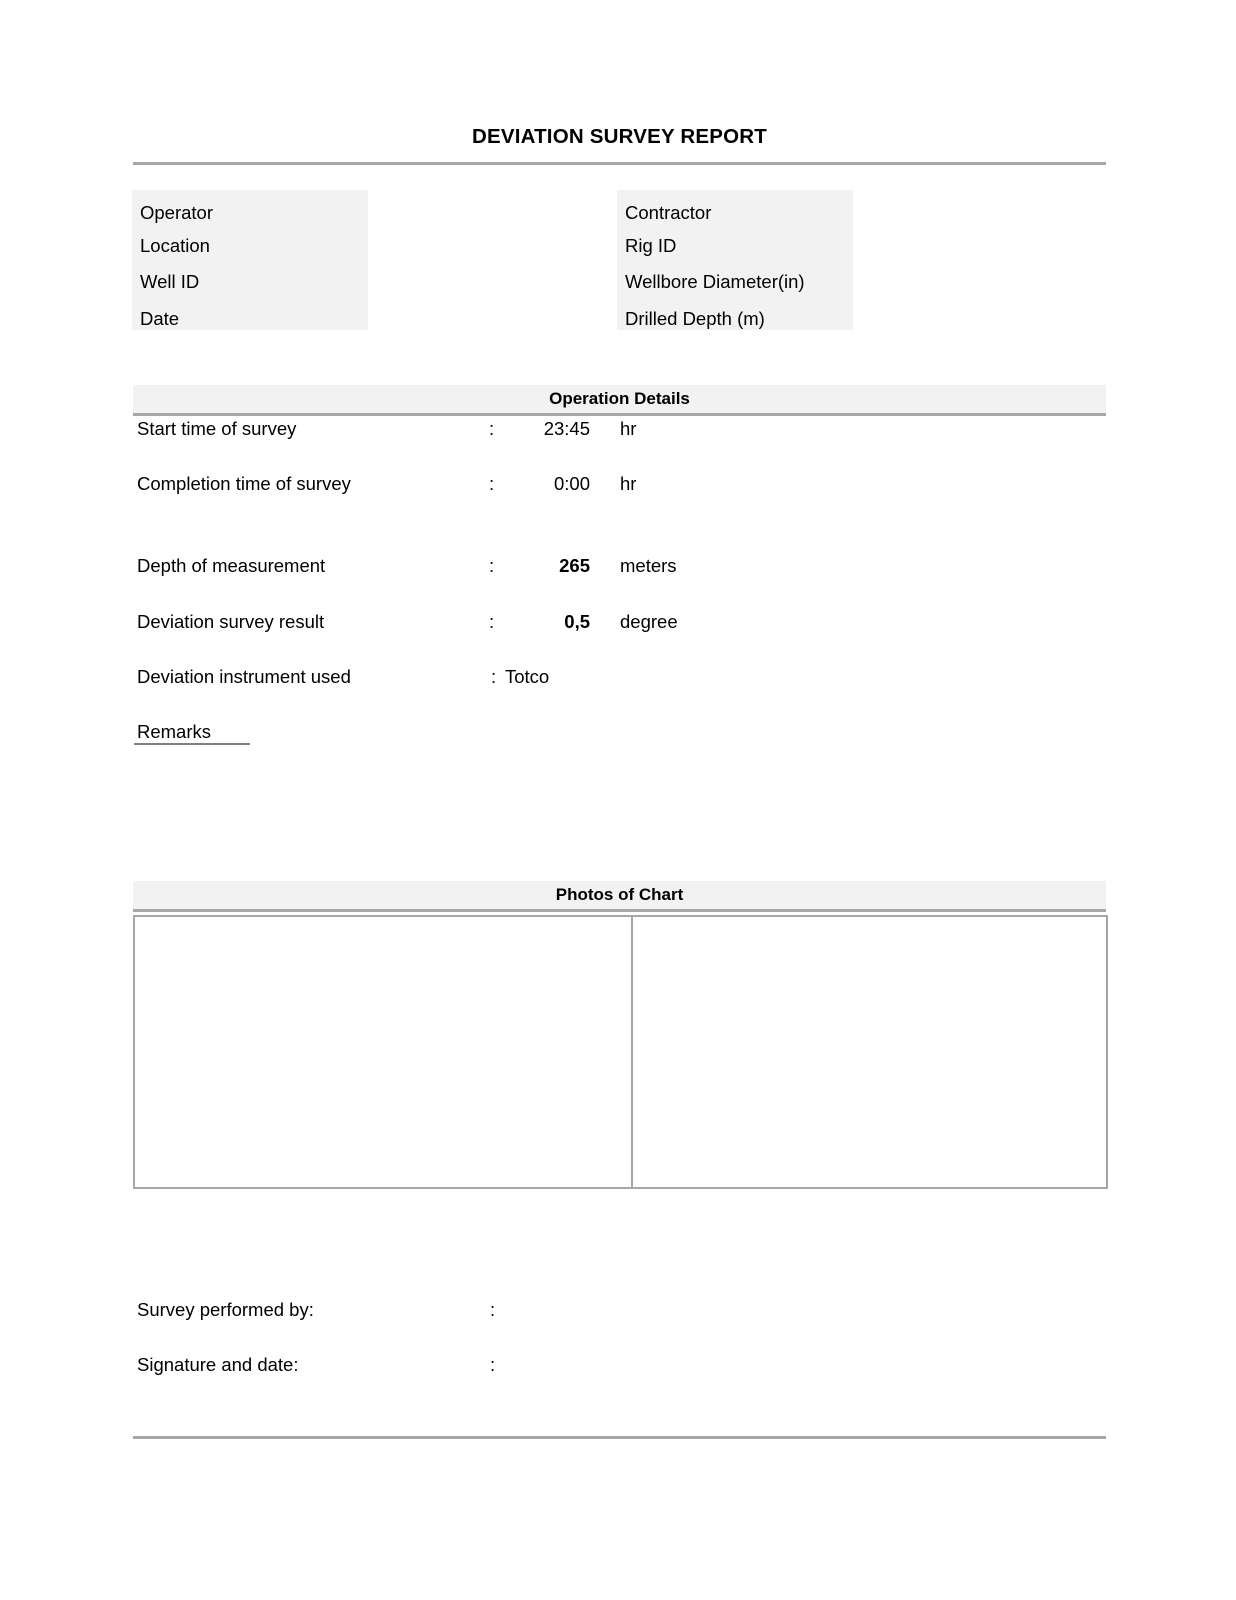 Image resolution: width=1236 pixels, height=1600 pixels. Describe the element at coordinates (618, 1365) in the screenshot. I see `signature-row-signature-and-date: Signature and date: :` at that location.